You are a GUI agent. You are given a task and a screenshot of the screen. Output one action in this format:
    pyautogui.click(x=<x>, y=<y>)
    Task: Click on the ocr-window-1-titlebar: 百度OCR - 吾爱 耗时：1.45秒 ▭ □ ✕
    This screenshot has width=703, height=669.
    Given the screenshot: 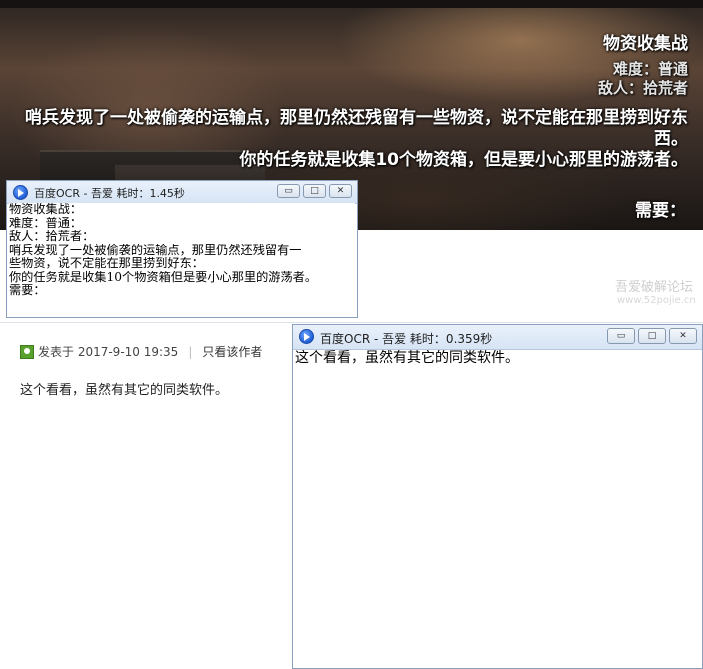 What is the action you would take?
    pyautogui.click(x=182, y=192)
    